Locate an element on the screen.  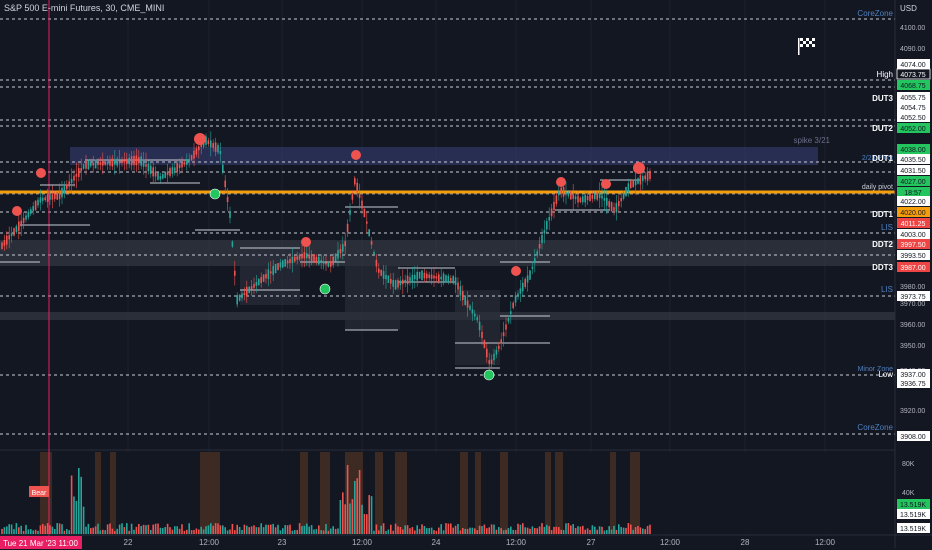
price-box: 3997.50 is located at coordinates (913, 244).